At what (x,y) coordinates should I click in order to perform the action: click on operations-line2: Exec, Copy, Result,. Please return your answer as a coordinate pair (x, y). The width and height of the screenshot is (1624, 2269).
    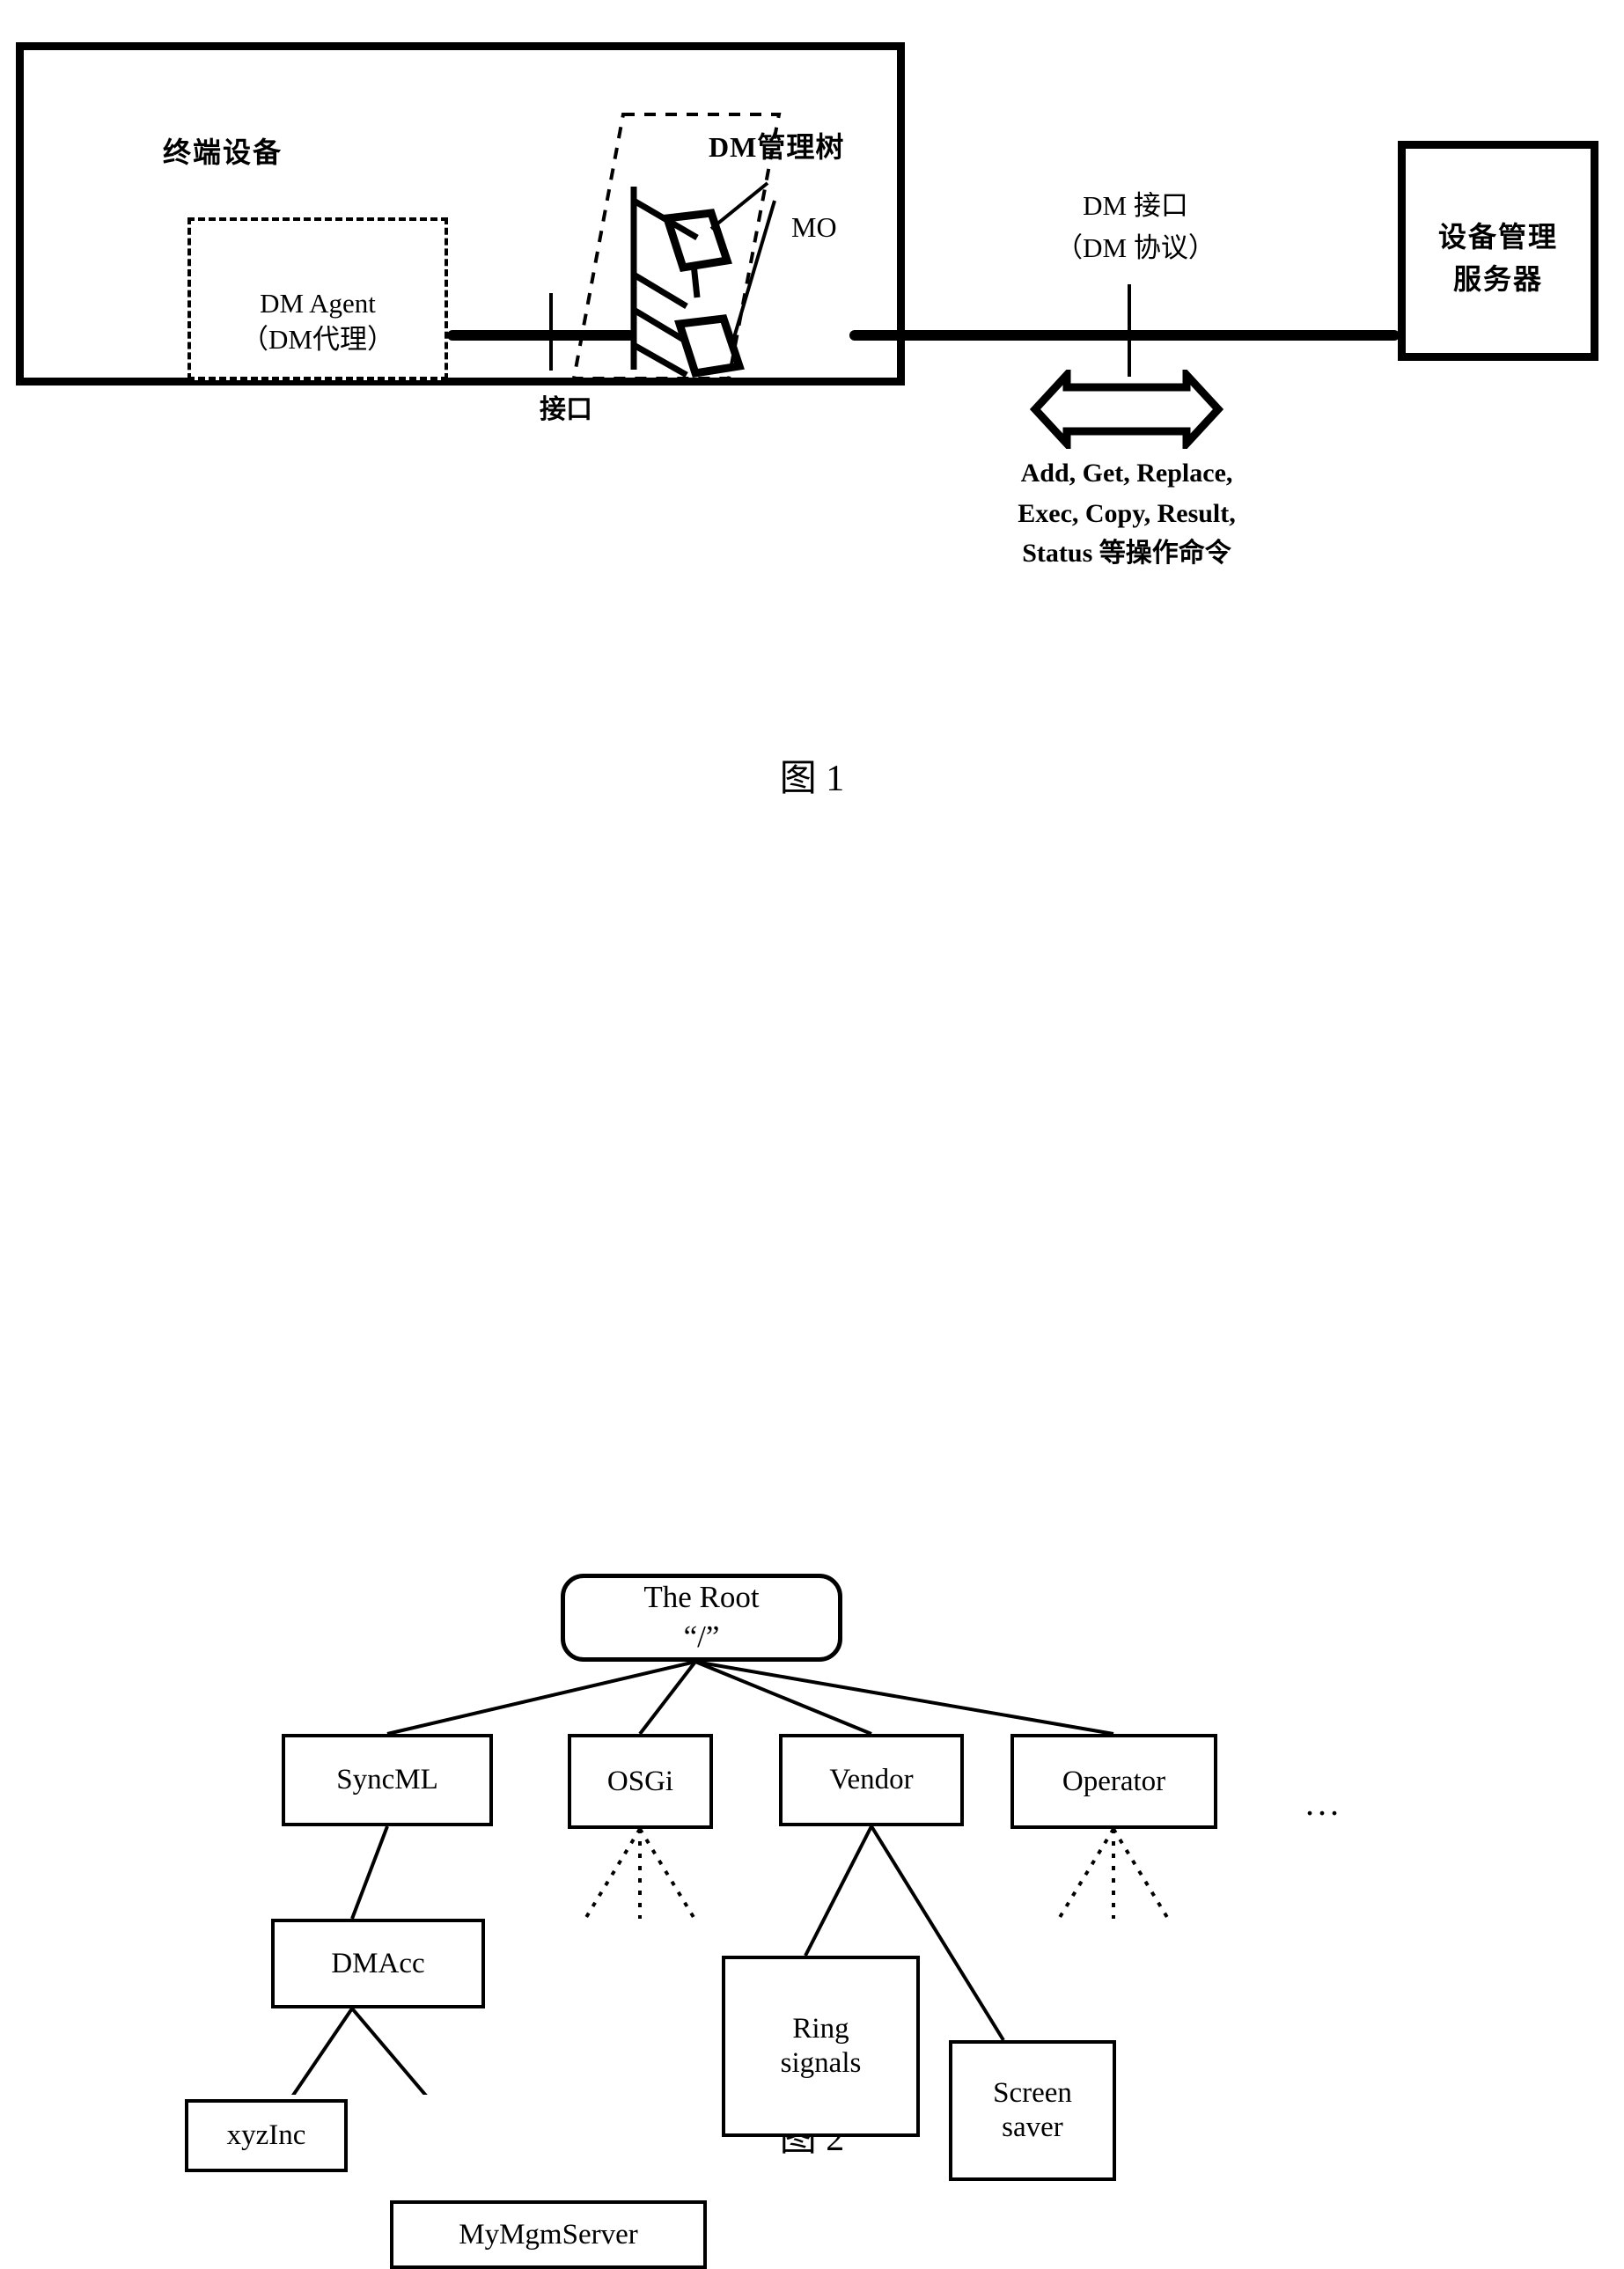
    Looking at the image, I should click on (1127, 513).